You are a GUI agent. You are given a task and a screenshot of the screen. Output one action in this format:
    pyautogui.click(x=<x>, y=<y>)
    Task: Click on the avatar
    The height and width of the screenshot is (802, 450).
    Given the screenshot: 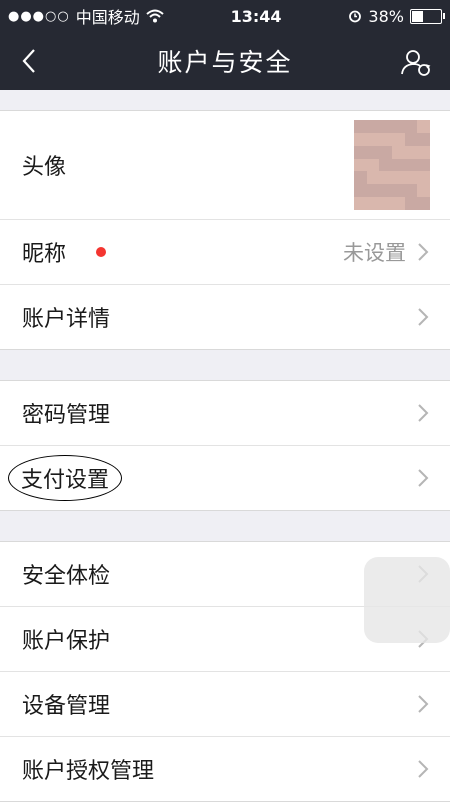 What is the action you would take?
    pyautogui.click(x=392, y=165)
    